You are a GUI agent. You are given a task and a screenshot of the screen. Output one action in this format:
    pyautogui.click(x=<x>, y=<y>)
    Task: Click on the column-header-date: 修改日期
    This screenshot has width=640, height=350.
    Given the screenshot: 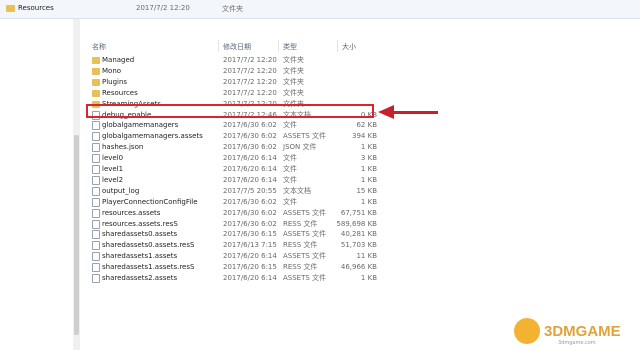 What is the action you would take?
    pyautogui.click(x=237, y=47)
    